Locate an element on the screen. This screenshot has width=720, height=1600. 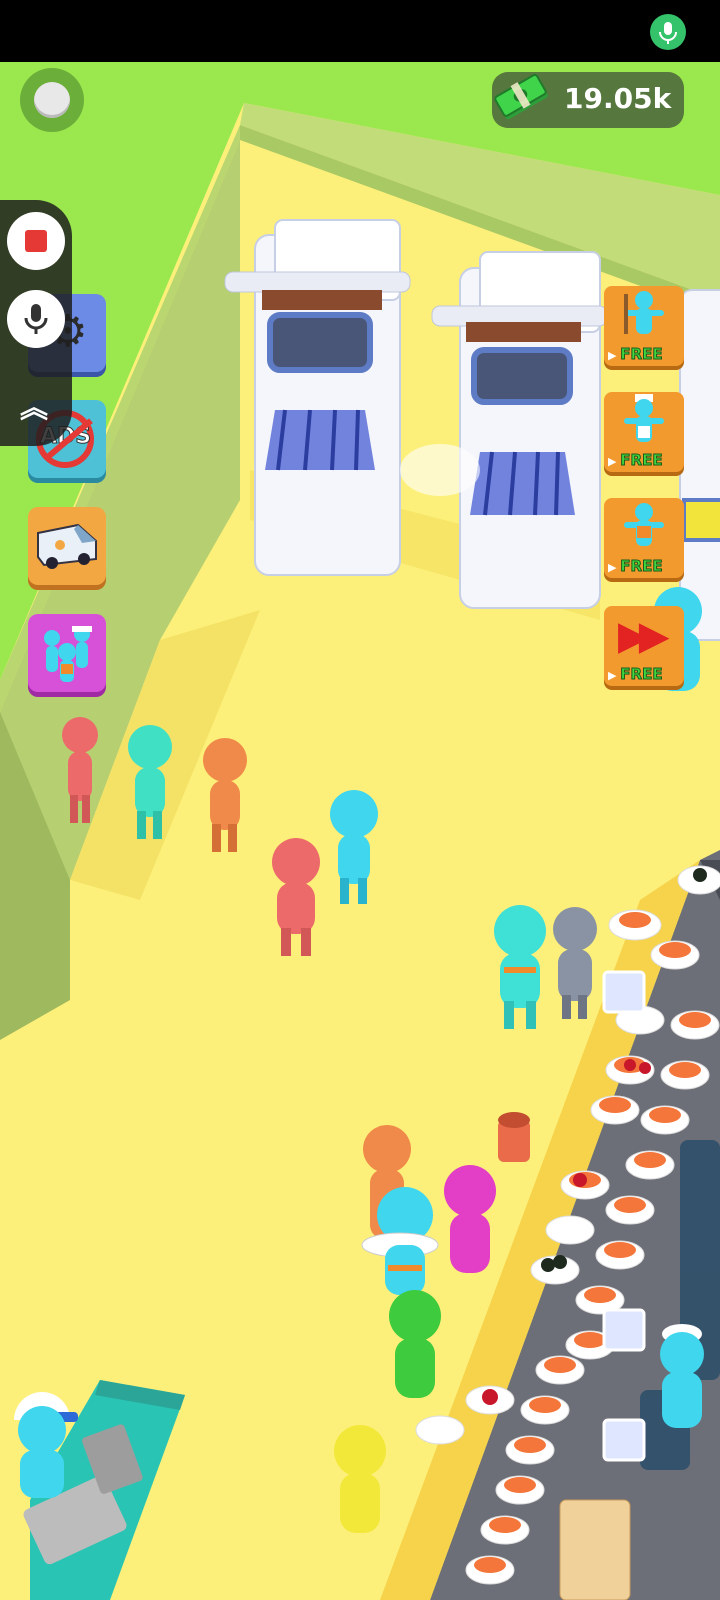
delivery-button is located at coordinates (67, 546).